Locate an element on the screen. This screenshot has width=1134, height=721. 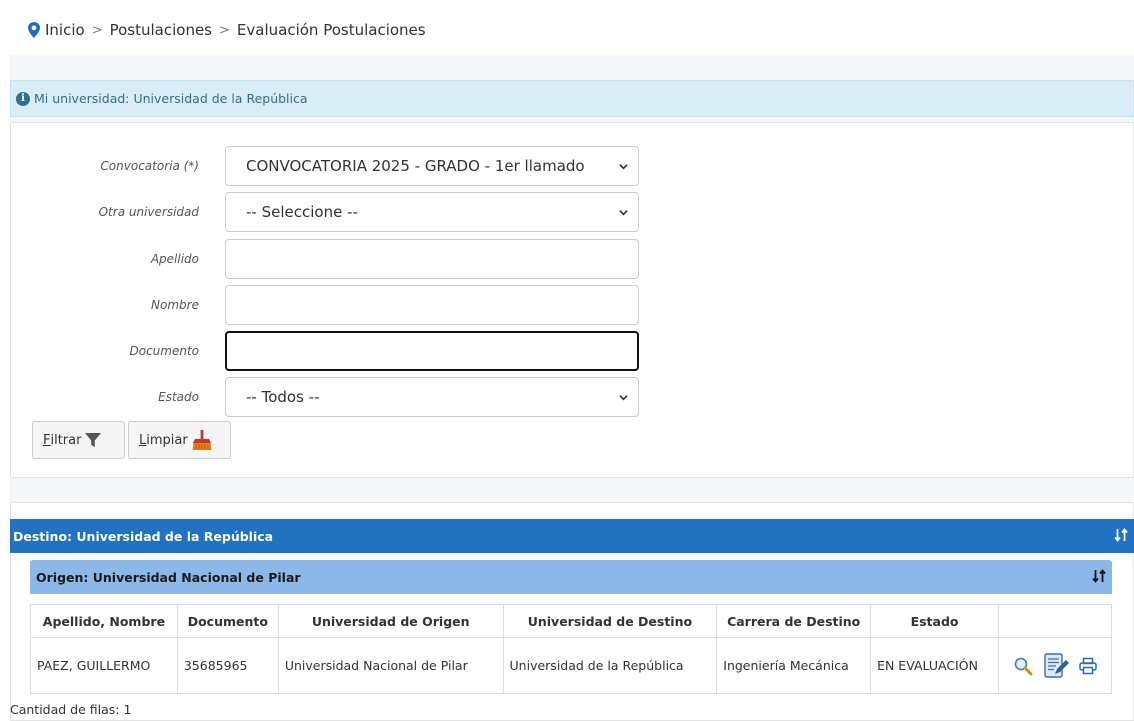
col-estado: Estado is located at coordinates (934, 621).